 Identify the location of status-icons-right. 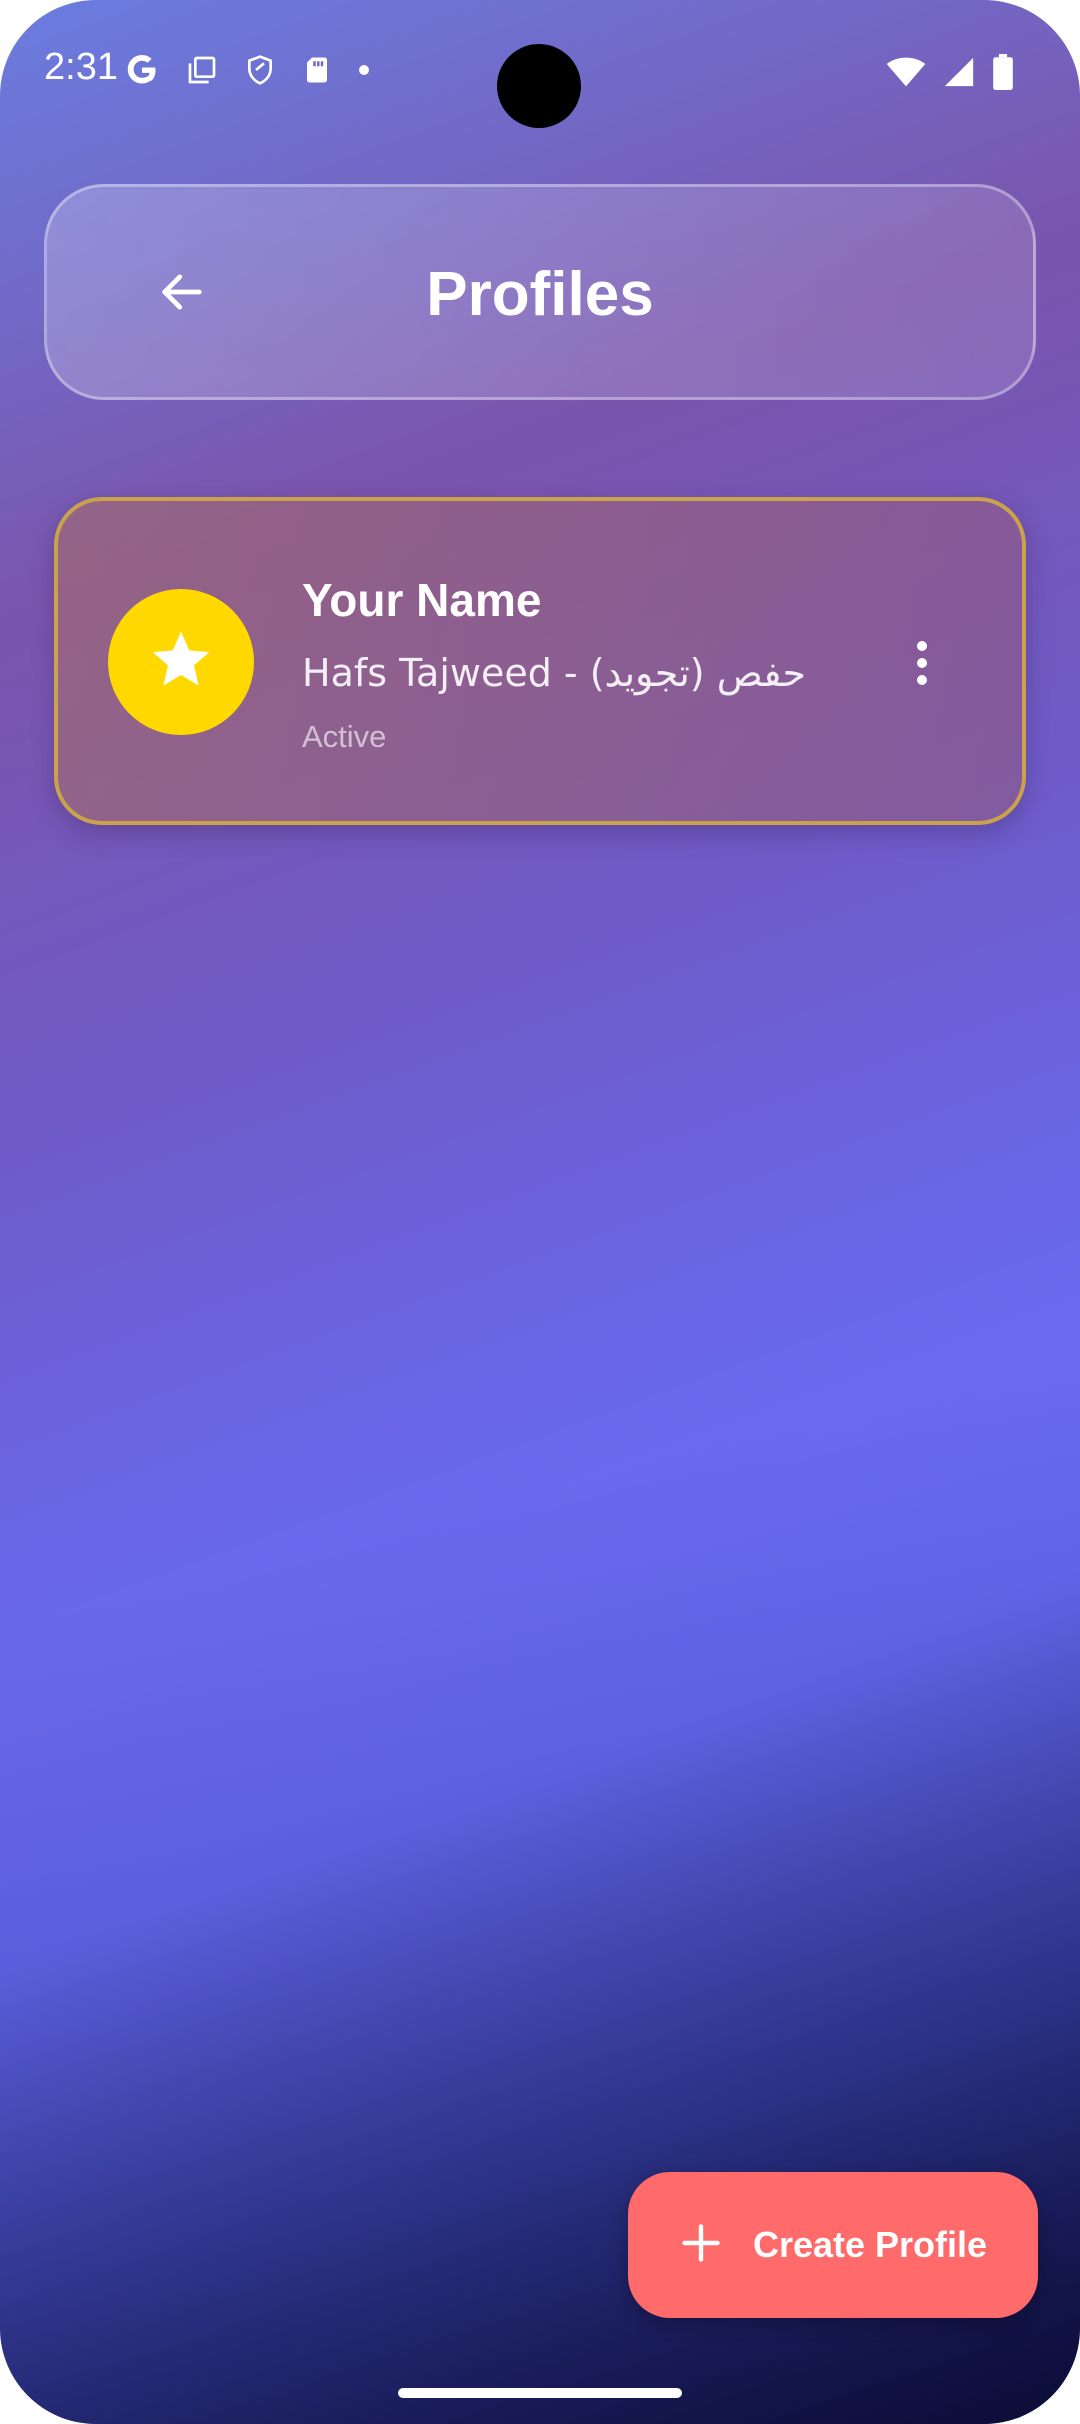
(950, 72).